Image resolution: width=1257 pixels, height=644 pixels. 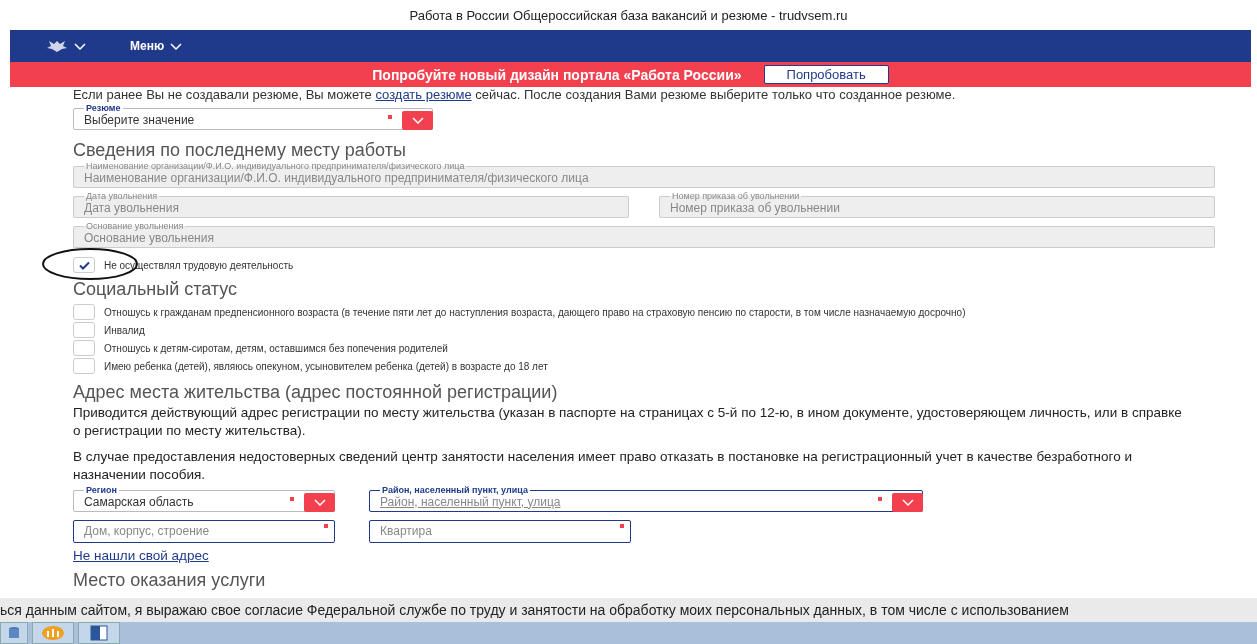 What do you see at coordinates (135, 226) in the screenshot?
I see `field-label: Основание увольнения` at bounding box center [135, 226].